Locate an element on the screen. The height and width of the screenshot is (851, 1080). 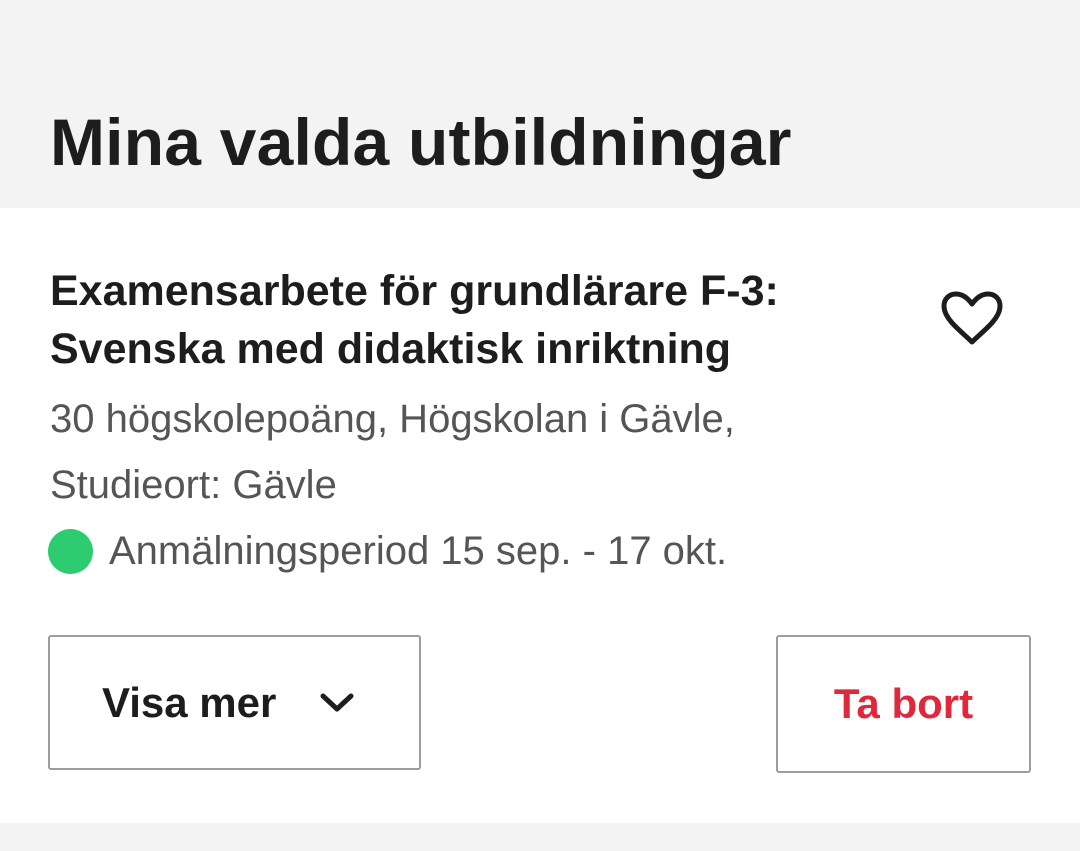
remove-button: Ta bort is located at coordinates (903, 704).